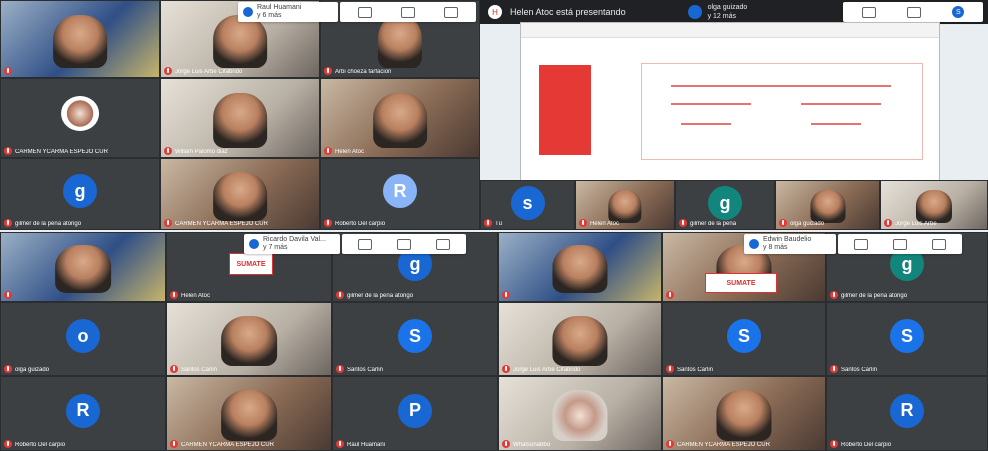 The image size is (988, 451). Describe the element at coordinates (279, 7) in the screenshot. I see `overflow-name: Raul Huamani` at that location.